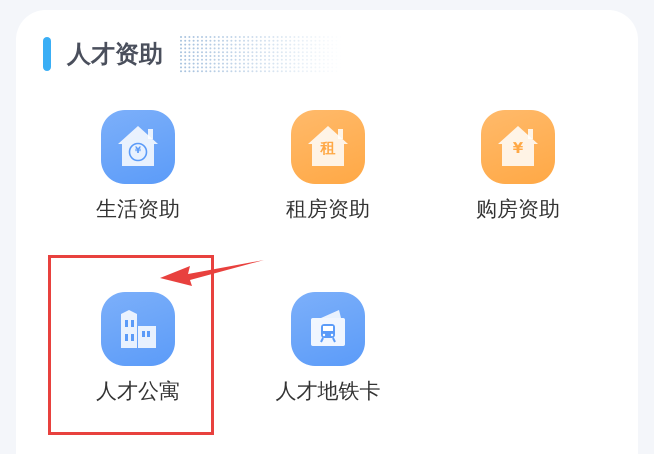  Describe the element at coordinates (328, 209) in the screenshot. I see `service-label: 租房资助` at that location.